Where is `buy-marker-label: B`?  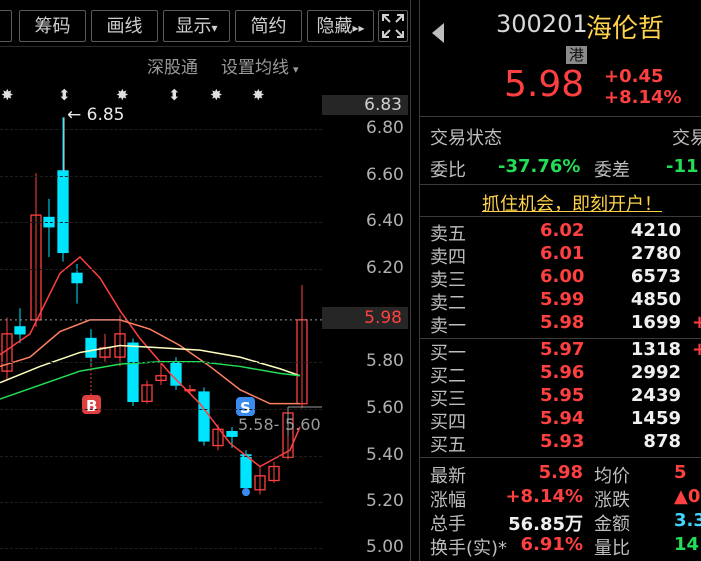 buy-marker-label: B is located at coordinates (91, 406).